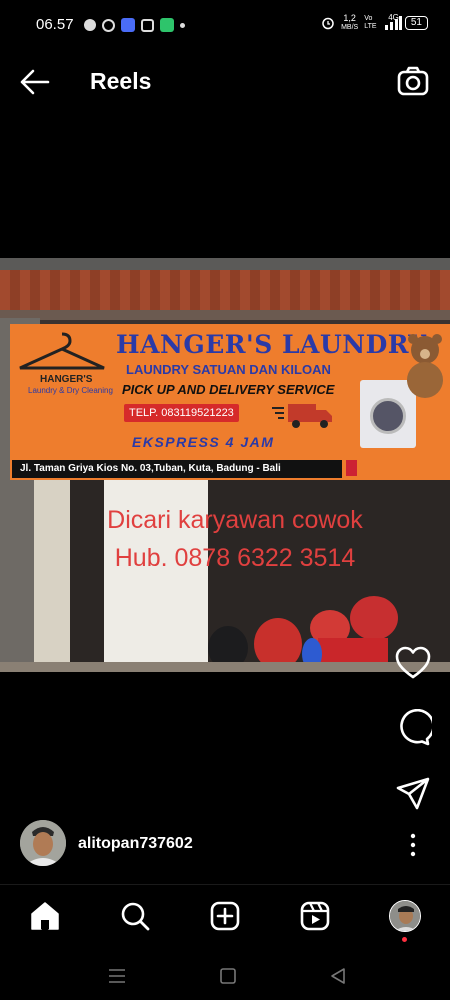  What do you see at coordinates (328, 23) in the screenshot?
I see `alarm-icon` at bounding box center [328, 23].